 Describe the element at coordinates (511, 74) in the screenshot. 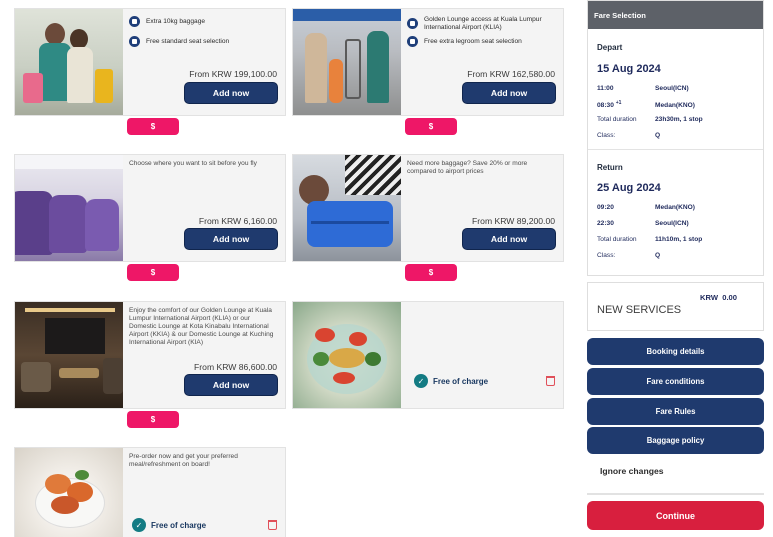

I see `price-label: From KRW 162,580.00` at that location.